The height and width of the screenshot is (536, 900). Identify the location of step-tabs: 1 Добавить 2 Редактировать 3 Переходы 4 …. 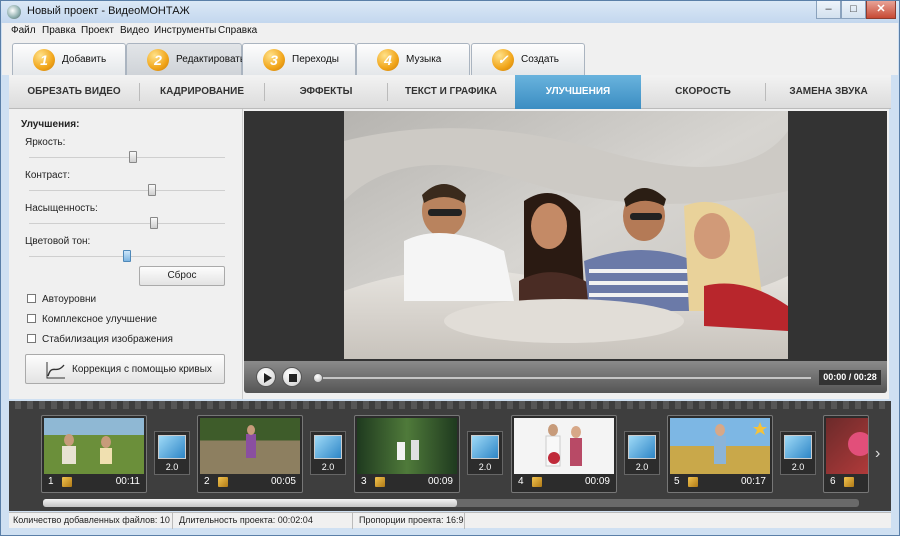
(450, 57).